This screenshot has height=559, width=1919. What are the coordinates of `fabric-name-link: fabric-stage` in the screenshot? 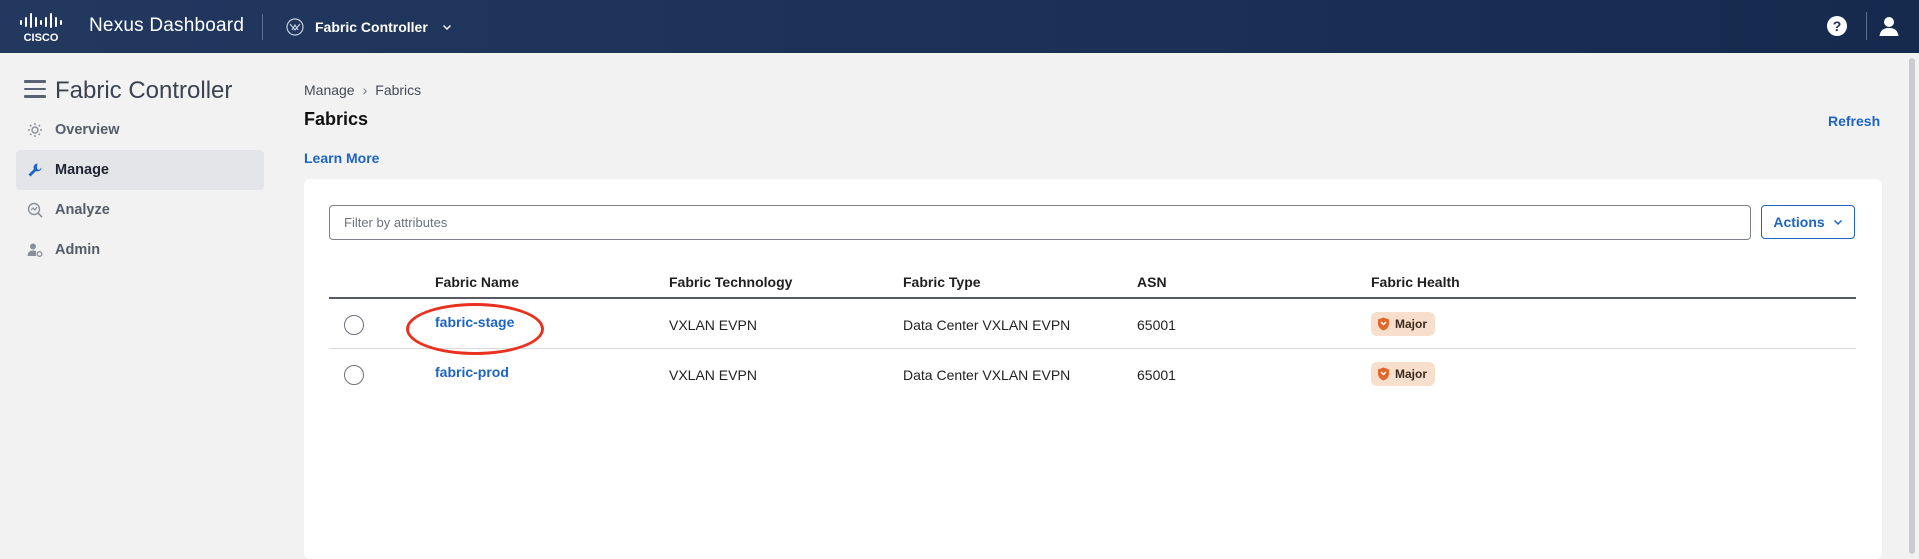 It's located at (474, 322).